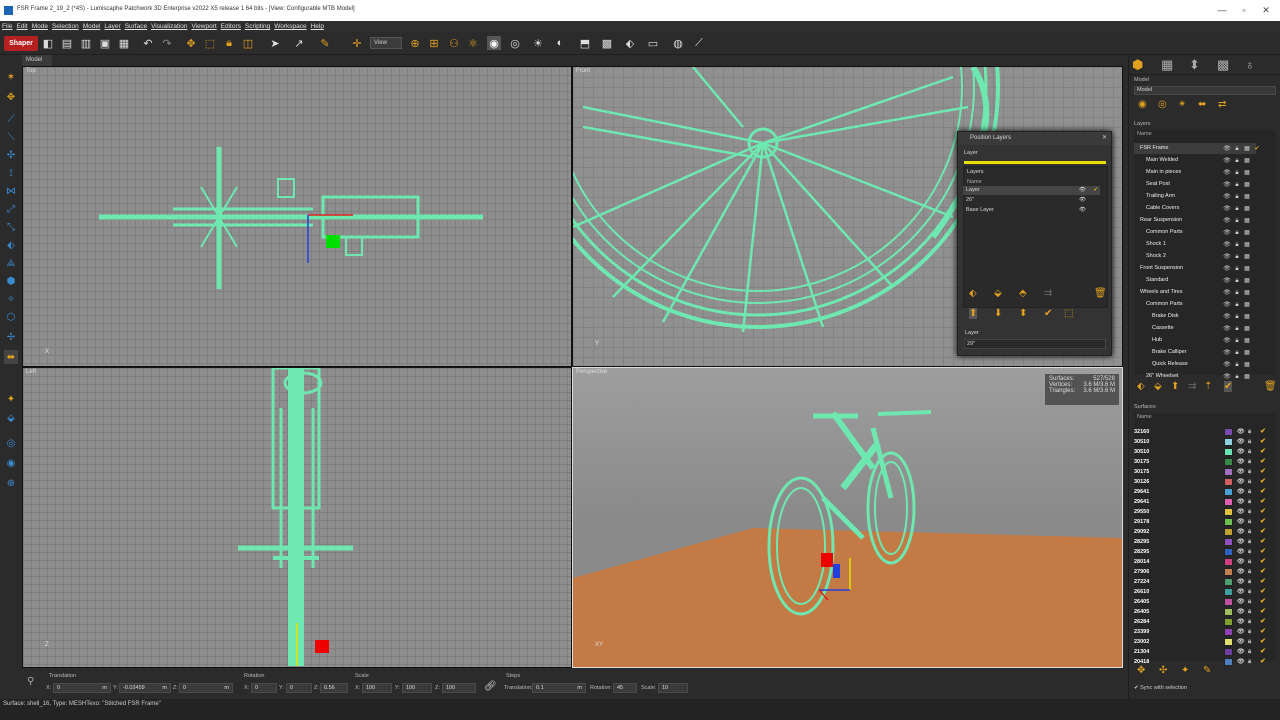 The width and height of the screenshot is (1280, 720). Describe the element at coordinates (1195, 316) in the screenshot. I see `layer-row: Brake Disk 👁︎ 🔒︎ ▦` at that location.